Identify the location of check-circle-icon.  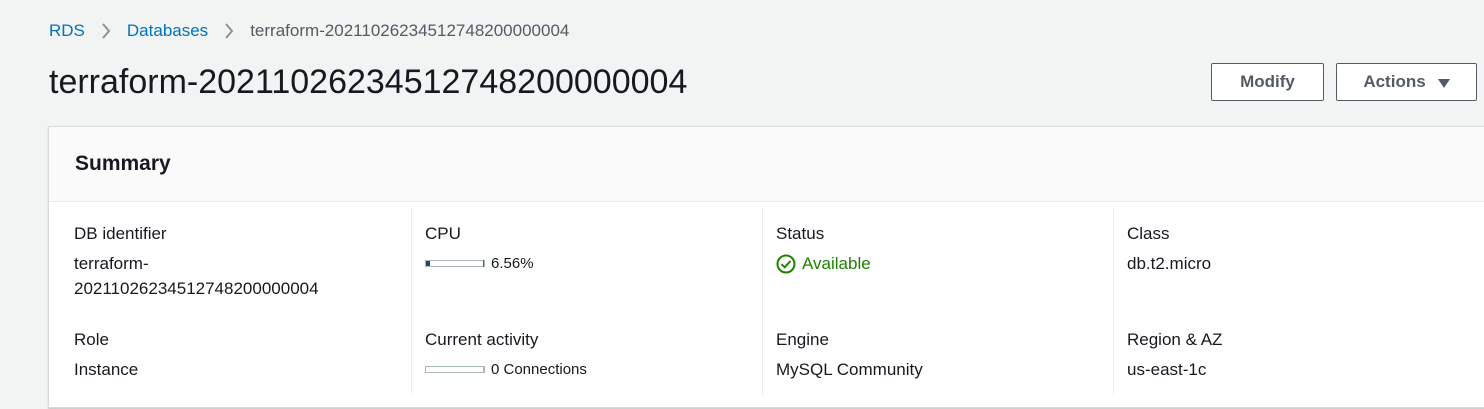
(786, 264).